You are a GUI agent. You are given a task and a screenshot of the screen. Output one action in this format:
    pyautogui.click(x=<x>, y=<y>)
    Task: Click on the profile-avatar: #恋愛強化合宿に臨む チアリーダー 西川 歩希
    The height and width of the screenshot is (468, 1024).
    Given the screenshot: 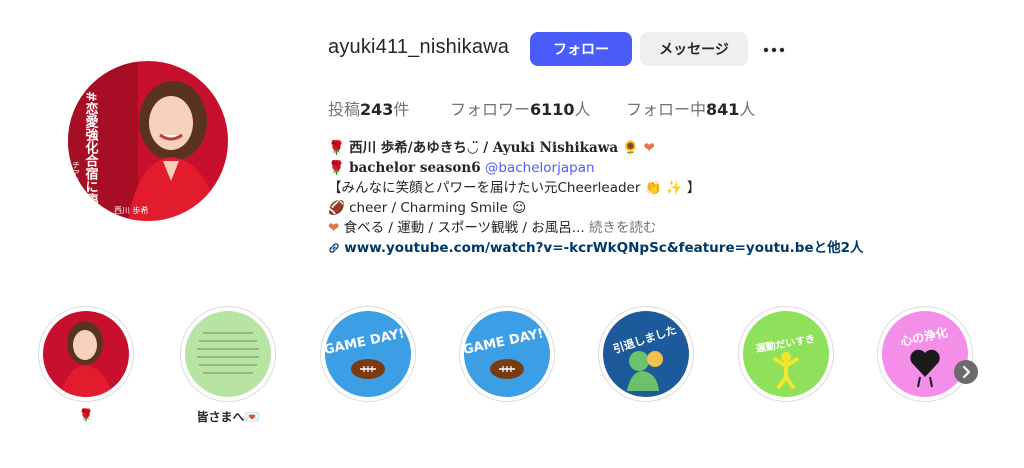 What is the action you would take?
    pyautogui.click(x=148, y=141)
    